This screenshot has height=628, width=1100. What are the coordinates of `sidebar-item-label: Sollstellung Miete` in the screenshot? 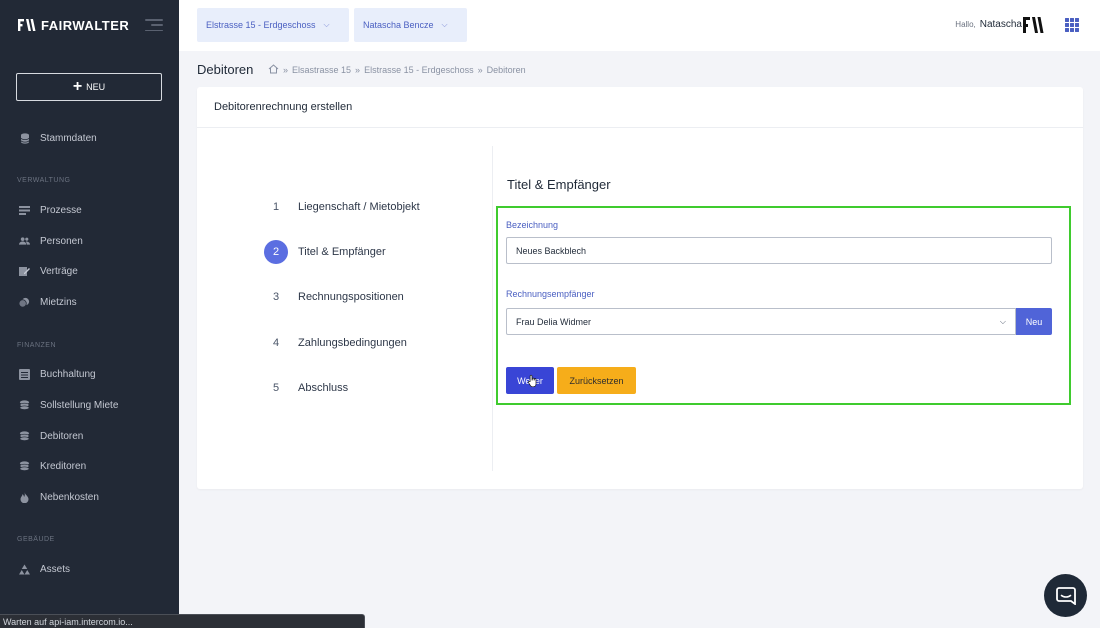 It's located at (79, 405).